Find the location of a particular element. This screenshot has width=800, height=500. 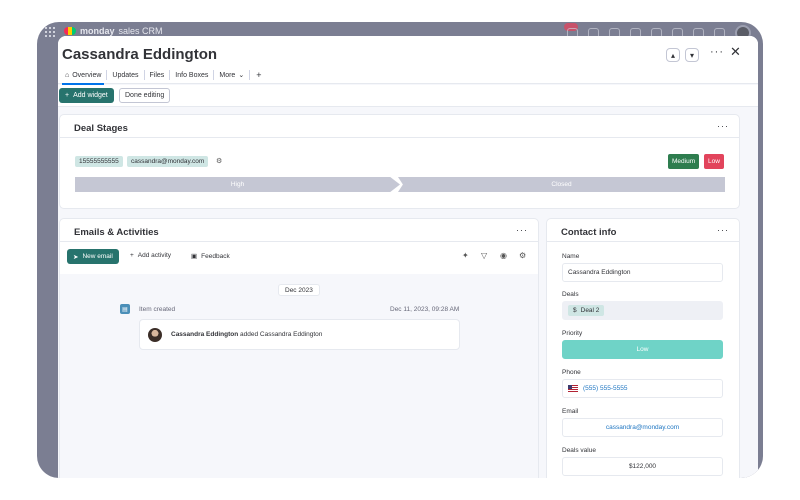

tab-label: More is located at coordinates (227, 75).